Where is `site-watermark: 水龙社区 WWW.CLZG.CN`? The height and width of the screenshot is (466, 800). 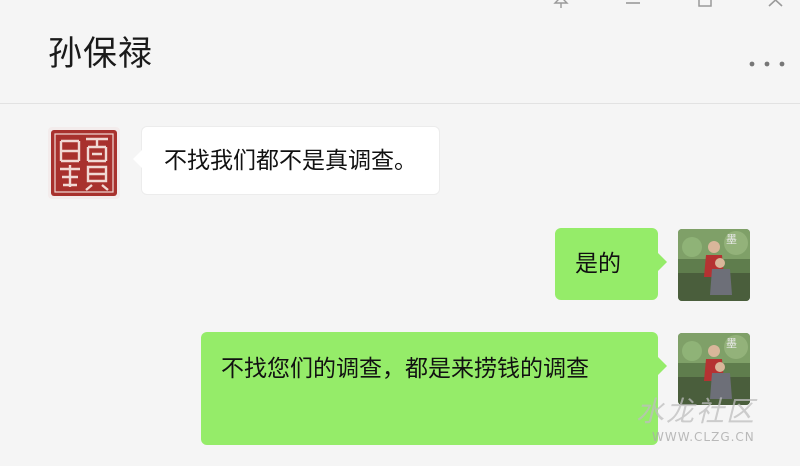
site-watermark: 水龙社区 WWW.CLZG.CN is located at coordinates (712, 423).